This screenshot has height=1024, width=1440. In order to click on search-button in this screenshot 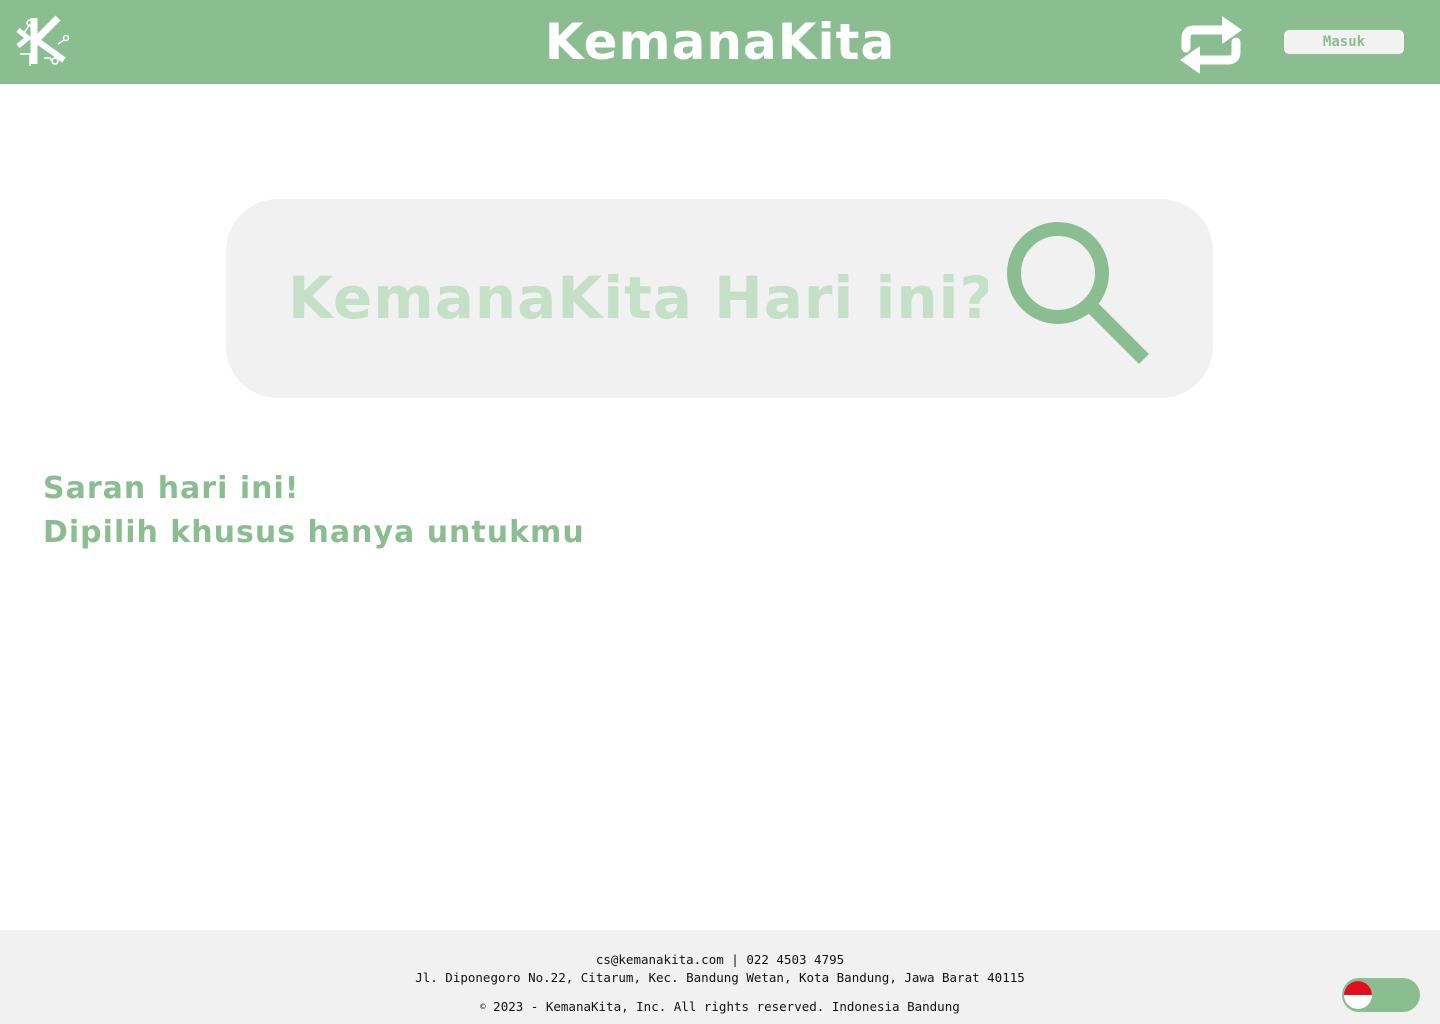, I will do `click(1077, 292)`.